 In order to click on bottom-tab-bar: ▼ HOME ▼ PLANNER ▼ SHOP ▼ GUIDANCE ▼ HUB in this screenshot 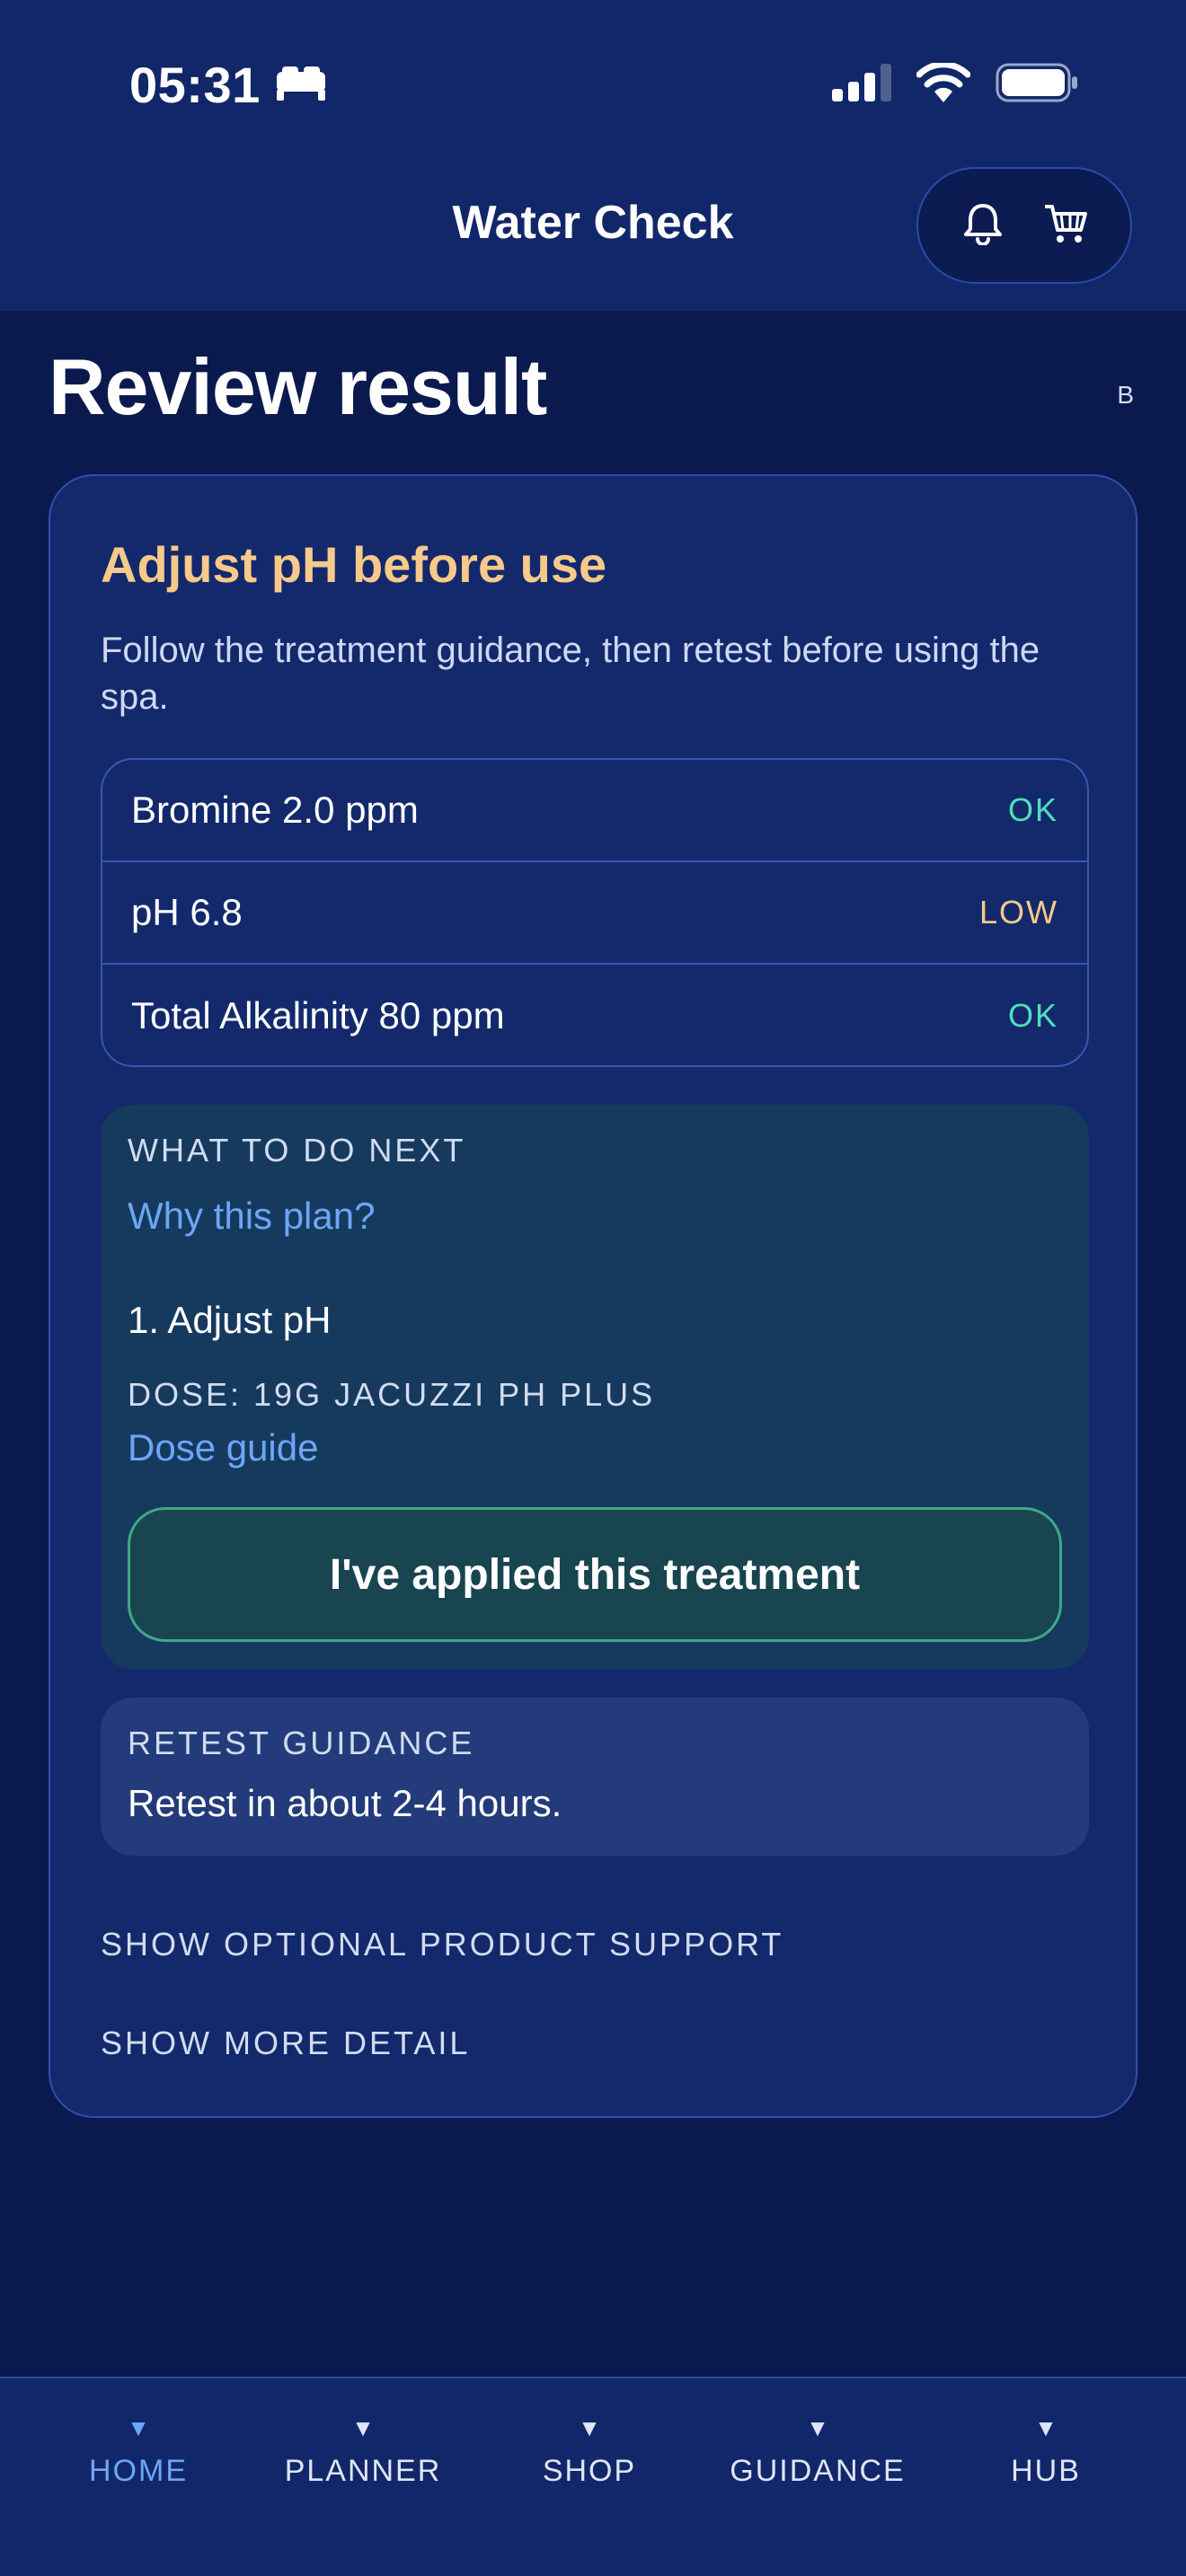, I will do `click(593, 2476)`.